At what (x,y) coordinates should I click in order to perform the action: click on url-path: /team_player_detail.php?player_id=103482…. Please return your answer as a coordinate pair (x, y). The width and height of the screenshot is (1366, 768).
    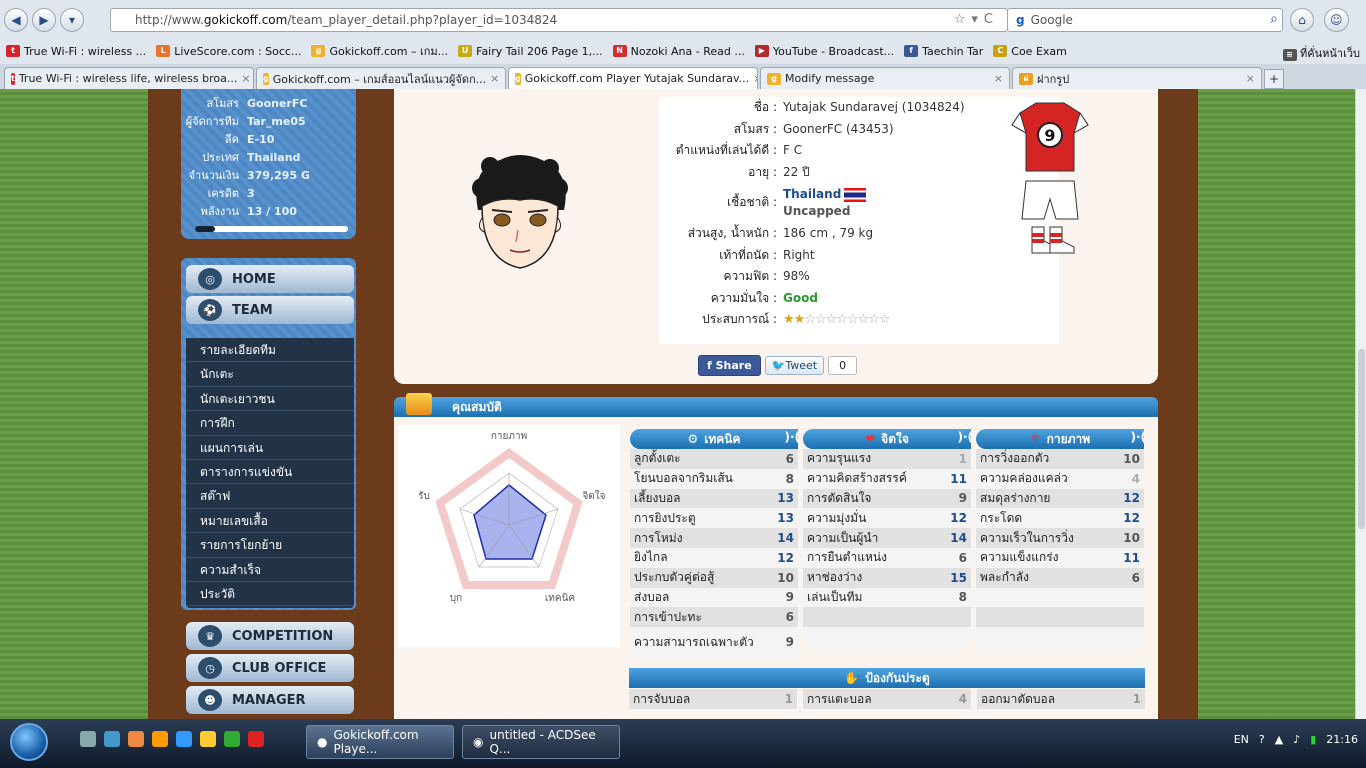
    Looking at the image, I should click on (422, 20).